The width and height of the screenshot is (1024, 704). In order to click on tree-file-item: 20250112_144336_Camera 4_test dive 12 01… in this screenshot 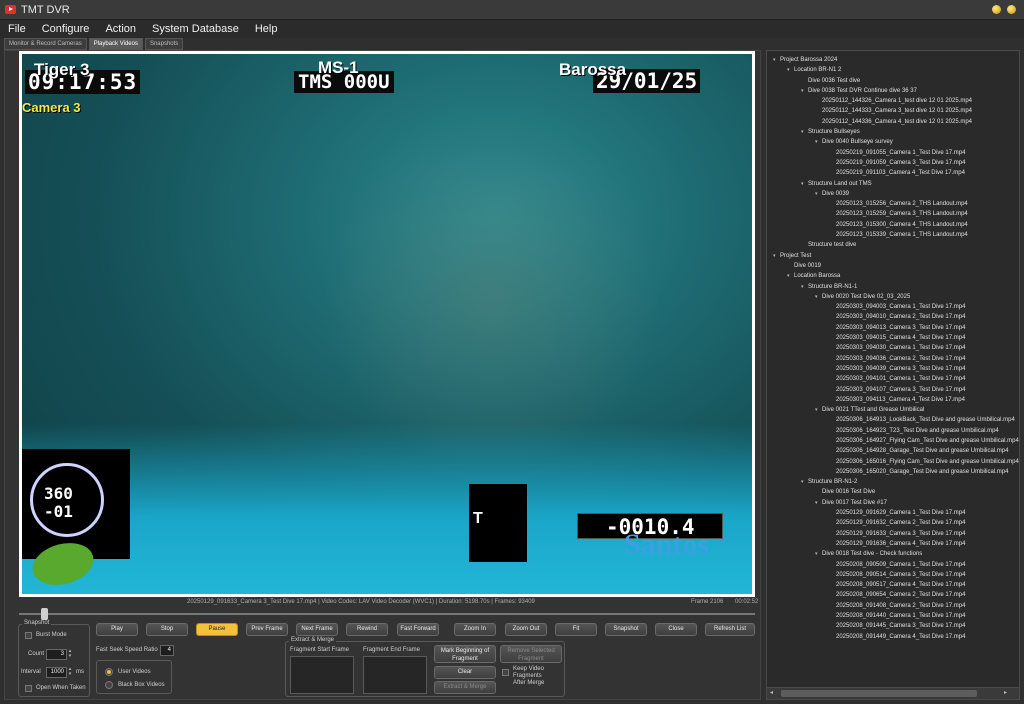, I will do `click(893, 122)`.